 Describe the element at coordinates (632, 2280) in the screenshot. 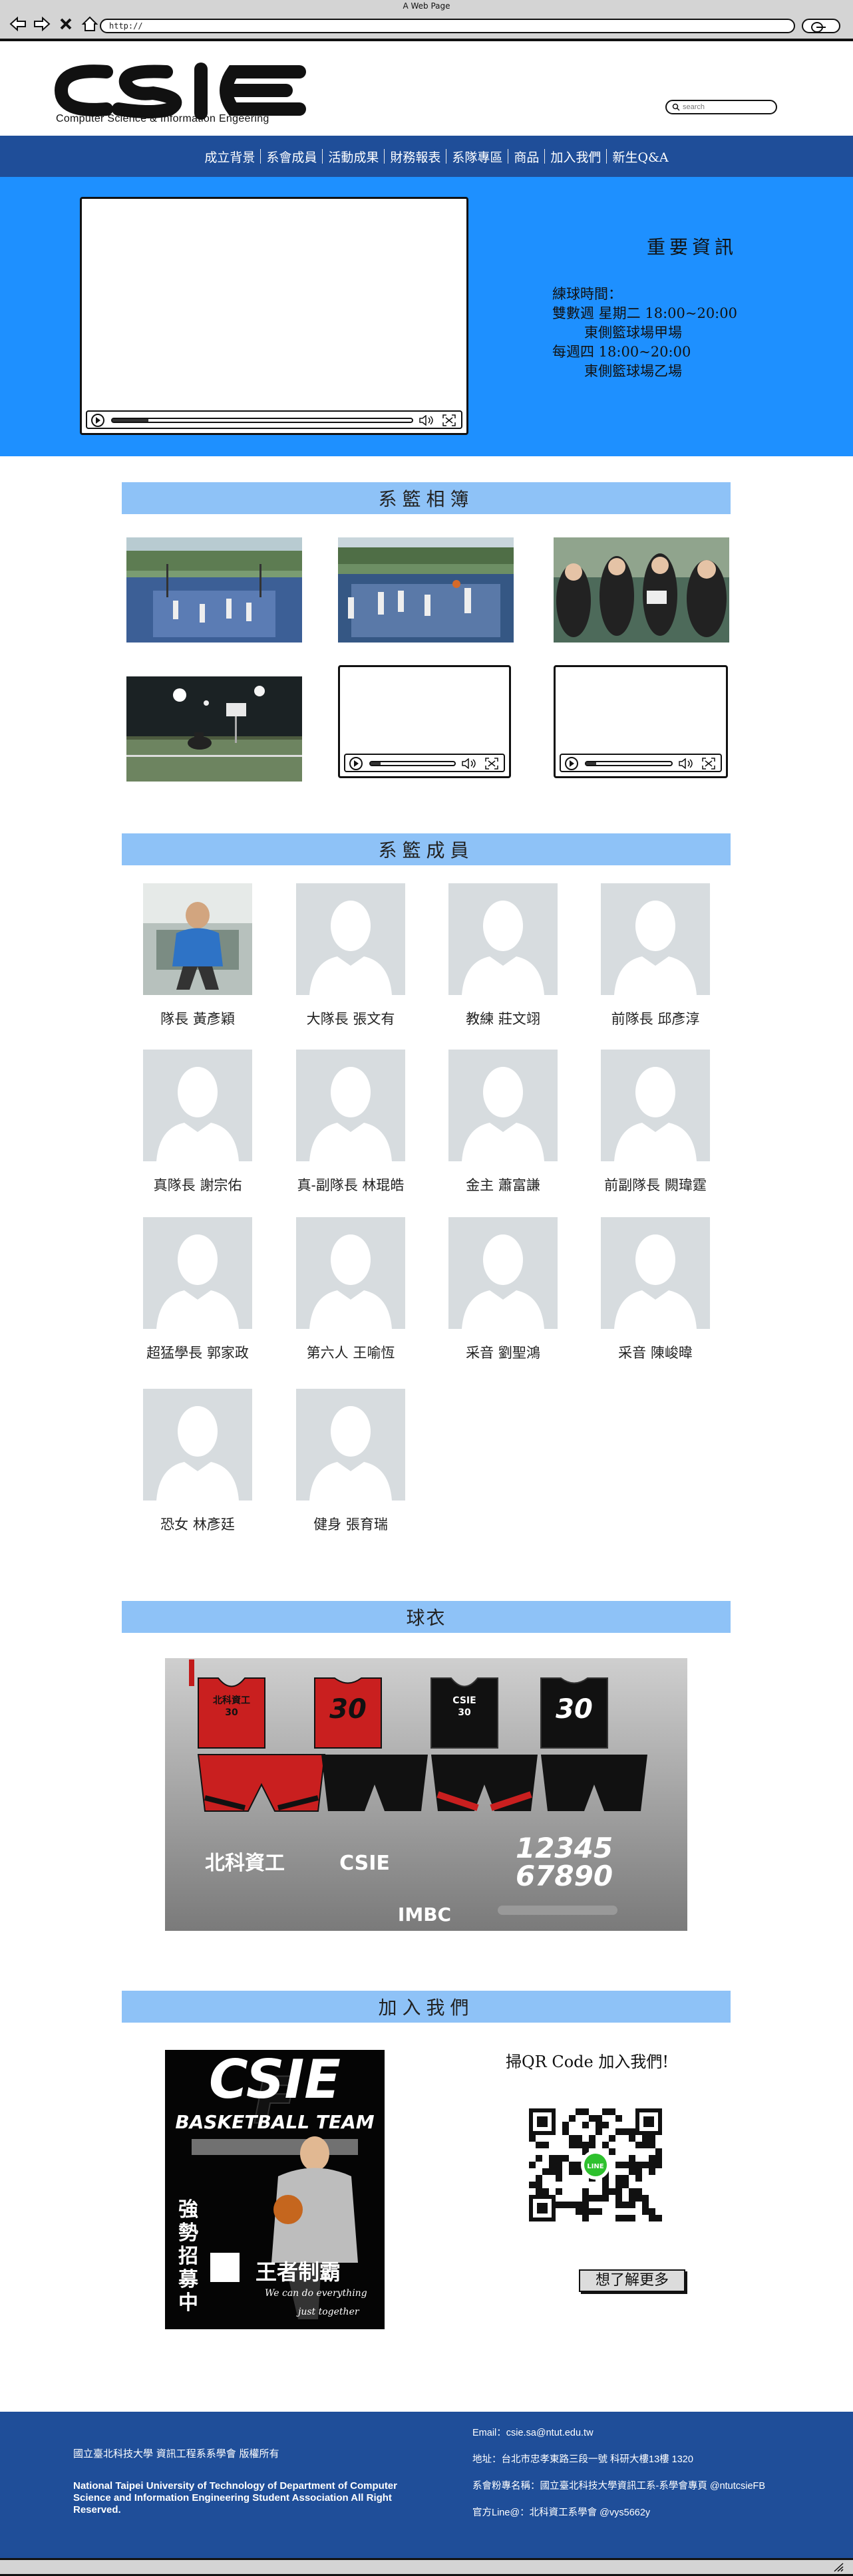

I see `learn-more-button: 想了解更多` at that location.